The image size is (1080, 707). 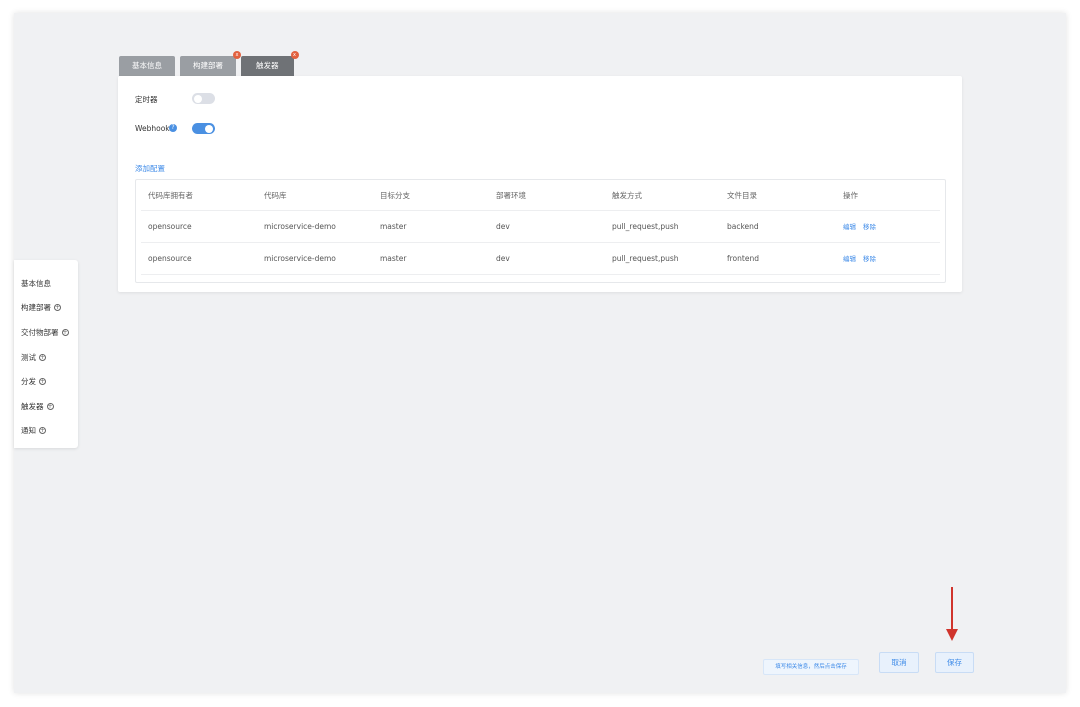 I want to click on nav-item-label: 交付物部署, so click(x=40, y=332).